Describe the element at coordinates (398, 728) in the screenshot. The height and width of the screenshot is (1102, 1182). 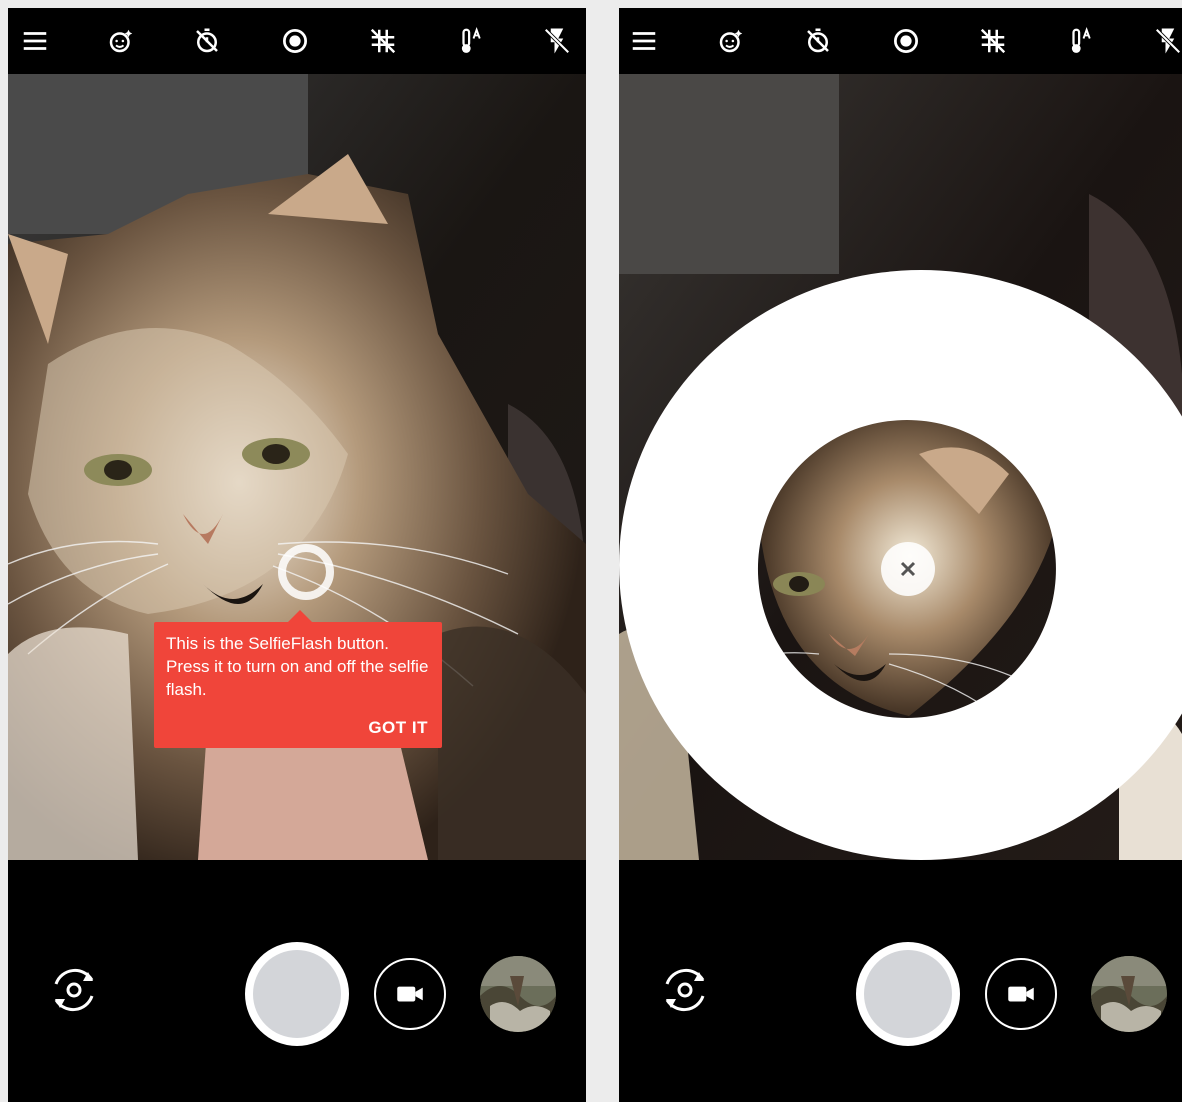
I see `got-it-button: GOT IT` at that location.